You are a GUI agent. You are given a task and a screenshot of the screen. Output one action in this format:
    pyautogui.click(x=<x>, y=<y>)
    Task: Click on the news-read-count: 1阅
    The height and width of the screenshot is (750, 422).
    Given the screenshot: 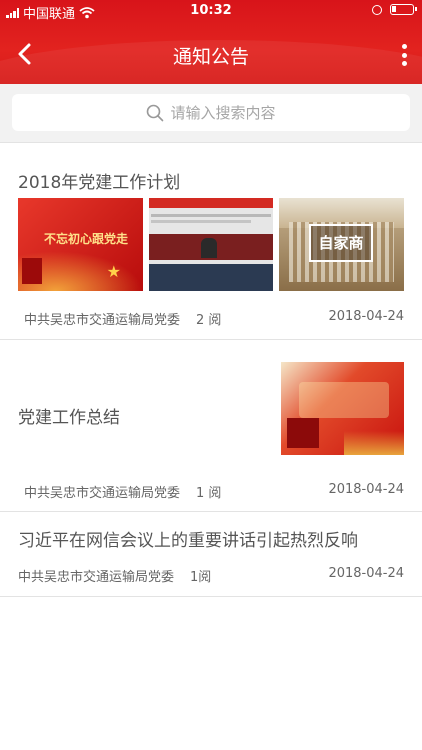 What is the action you would take?
    pyautogui.click(x=201, y=577)
    